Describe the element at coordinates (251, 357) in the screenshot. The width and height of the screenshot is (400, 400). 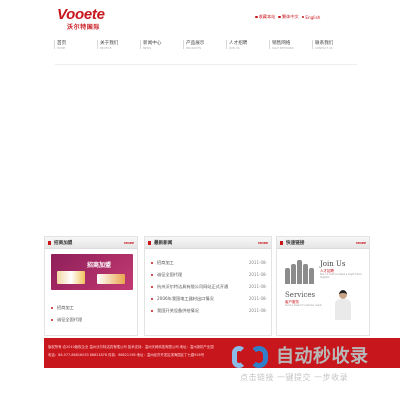
I see `watermark-logo-icon` at that location.